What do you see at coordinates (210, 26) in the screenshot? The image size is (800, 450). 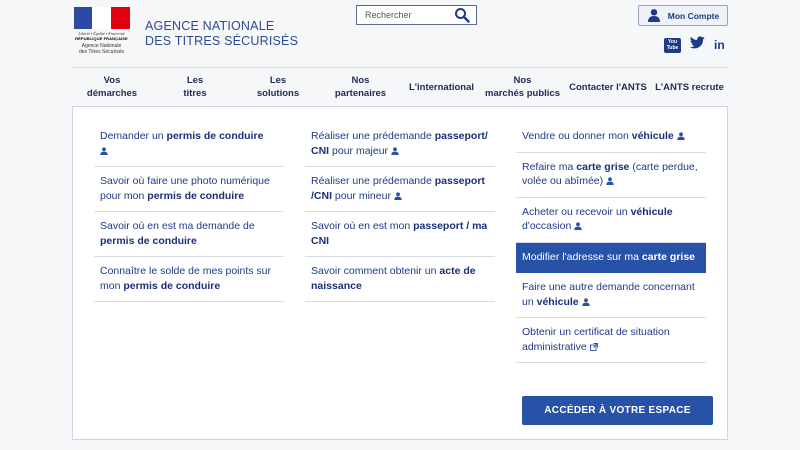 I see `agency-name-line1: AGENCE NATIONALE` at bounding box center [210, 26].